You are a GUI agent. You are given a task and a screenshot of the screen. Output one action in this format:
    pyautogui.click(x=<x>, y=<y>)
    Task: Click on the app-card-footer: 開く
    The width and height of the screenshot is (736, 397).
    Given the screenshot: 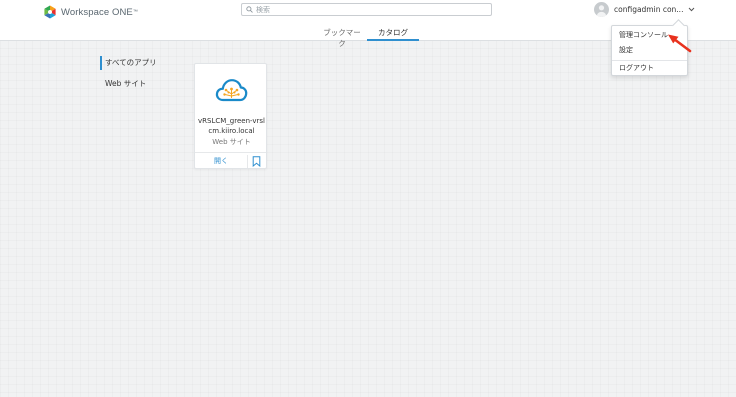 What is the action you would take?
    pyautogui.click(x=230, y=160)
    